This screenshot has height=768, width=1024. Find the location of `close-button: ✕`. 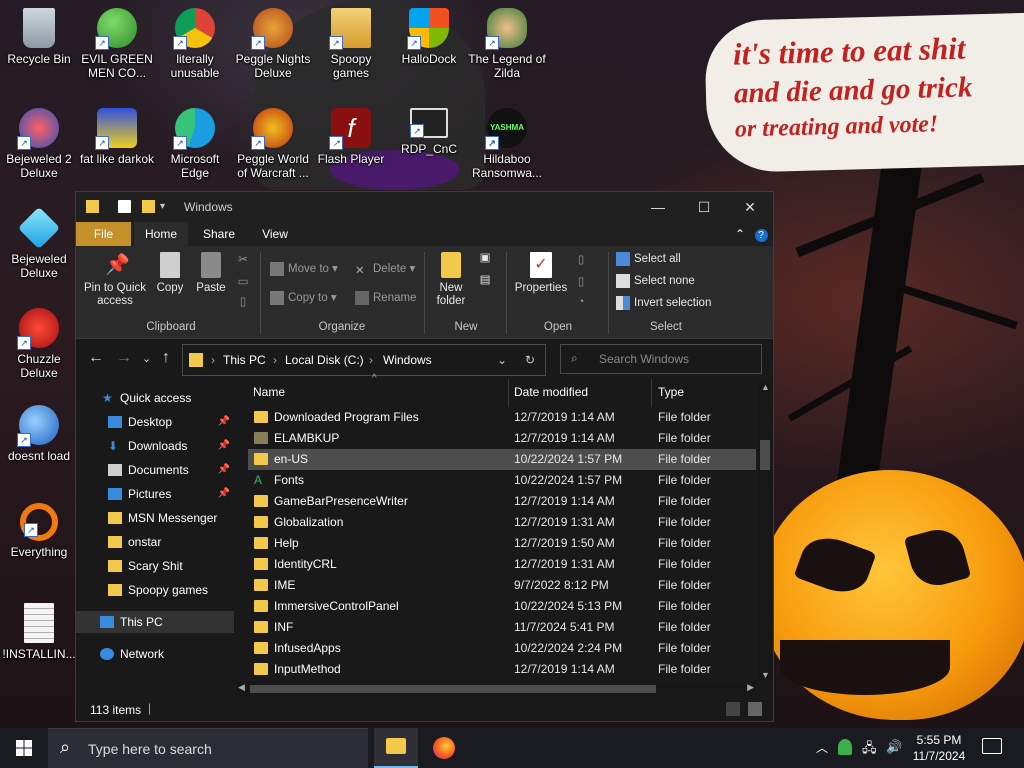

close-button: ✕ is located at coordinates (750, 207).